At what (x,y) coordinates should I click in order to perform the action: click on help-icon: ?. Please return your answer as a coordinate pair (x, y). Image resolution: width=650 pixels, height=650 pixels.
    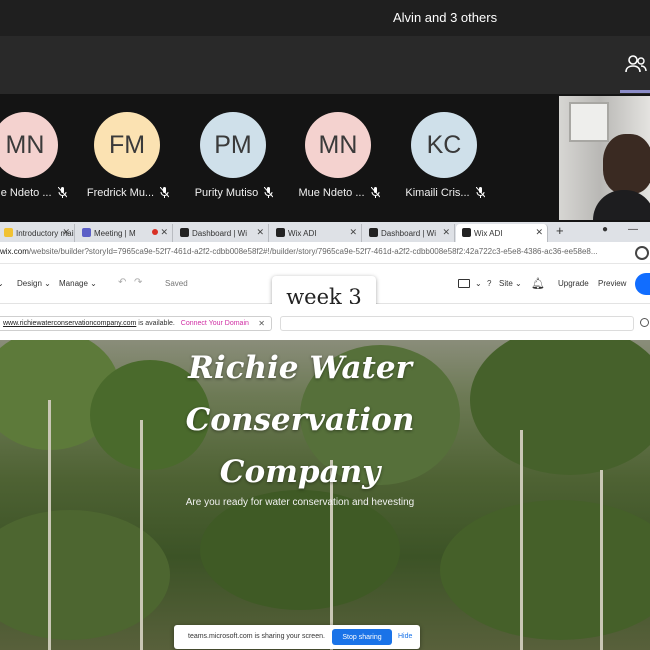
    Looking at the image, I should click on (489, 283).